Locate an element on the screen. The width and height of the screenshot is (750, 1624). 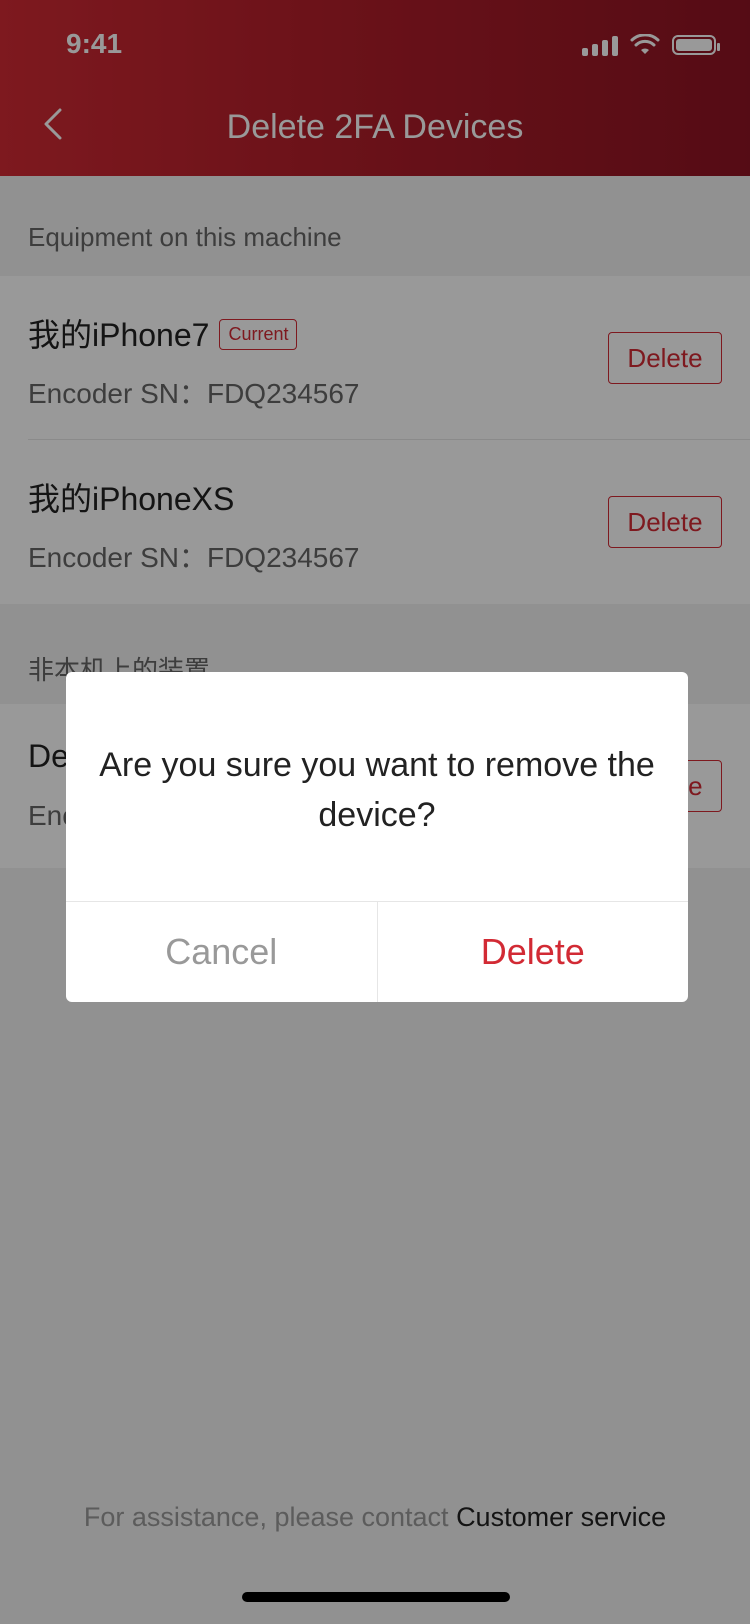
dialog-actions: Cancel Delete is located at coordinates (377, 951).